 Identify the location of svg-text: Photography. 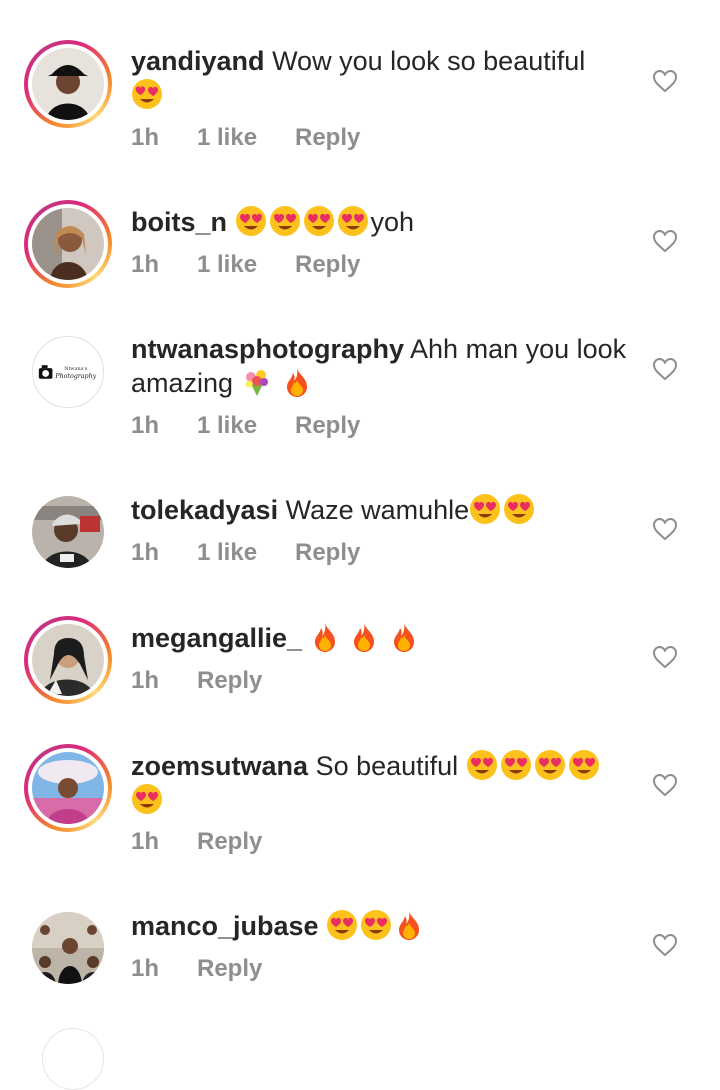
(75, 376).